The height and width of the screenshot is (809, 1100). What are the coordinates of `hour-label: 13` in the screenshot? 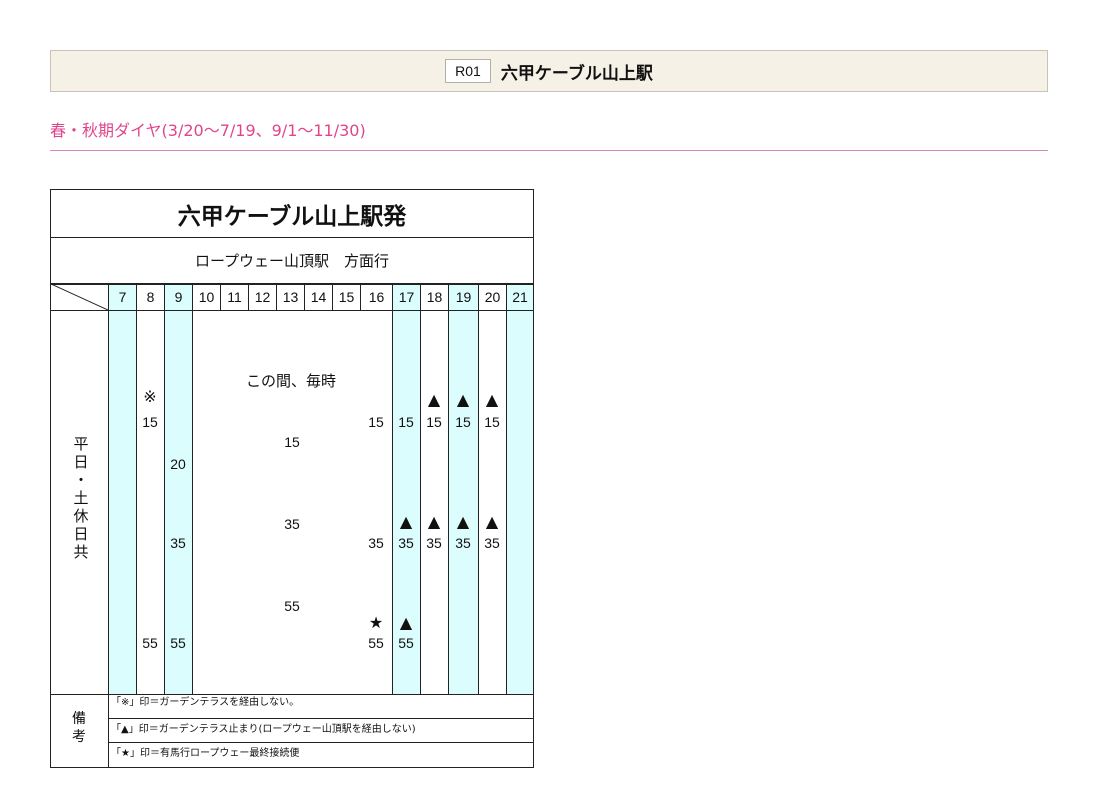 It's located at (290, 297).